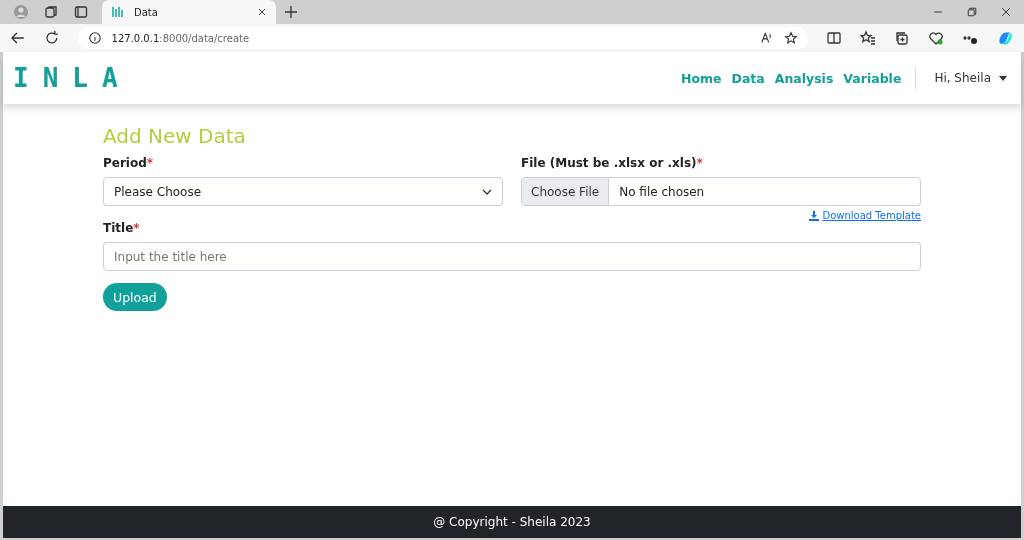  Describe the element at coordinates (129, 163) in the screenshot. I see `field-label: Period*` at that location.